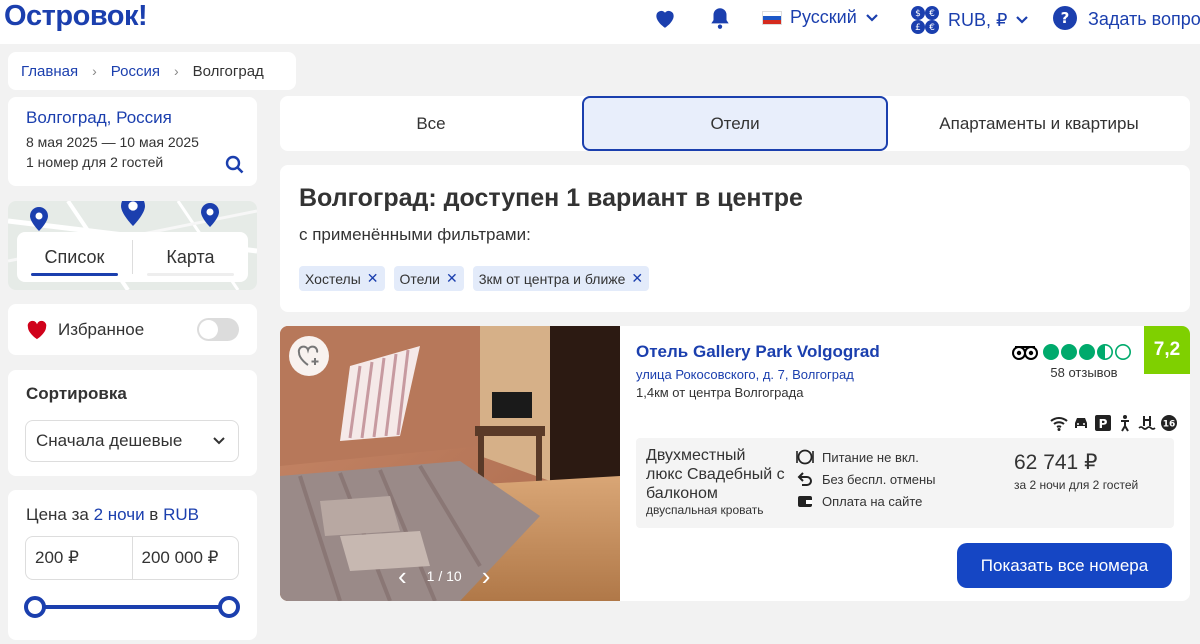  What do you see at coordinates (866, 501) in the screenshot?
I see `payment-feature: Оплата на сайте` at bounding box center [866, 501].